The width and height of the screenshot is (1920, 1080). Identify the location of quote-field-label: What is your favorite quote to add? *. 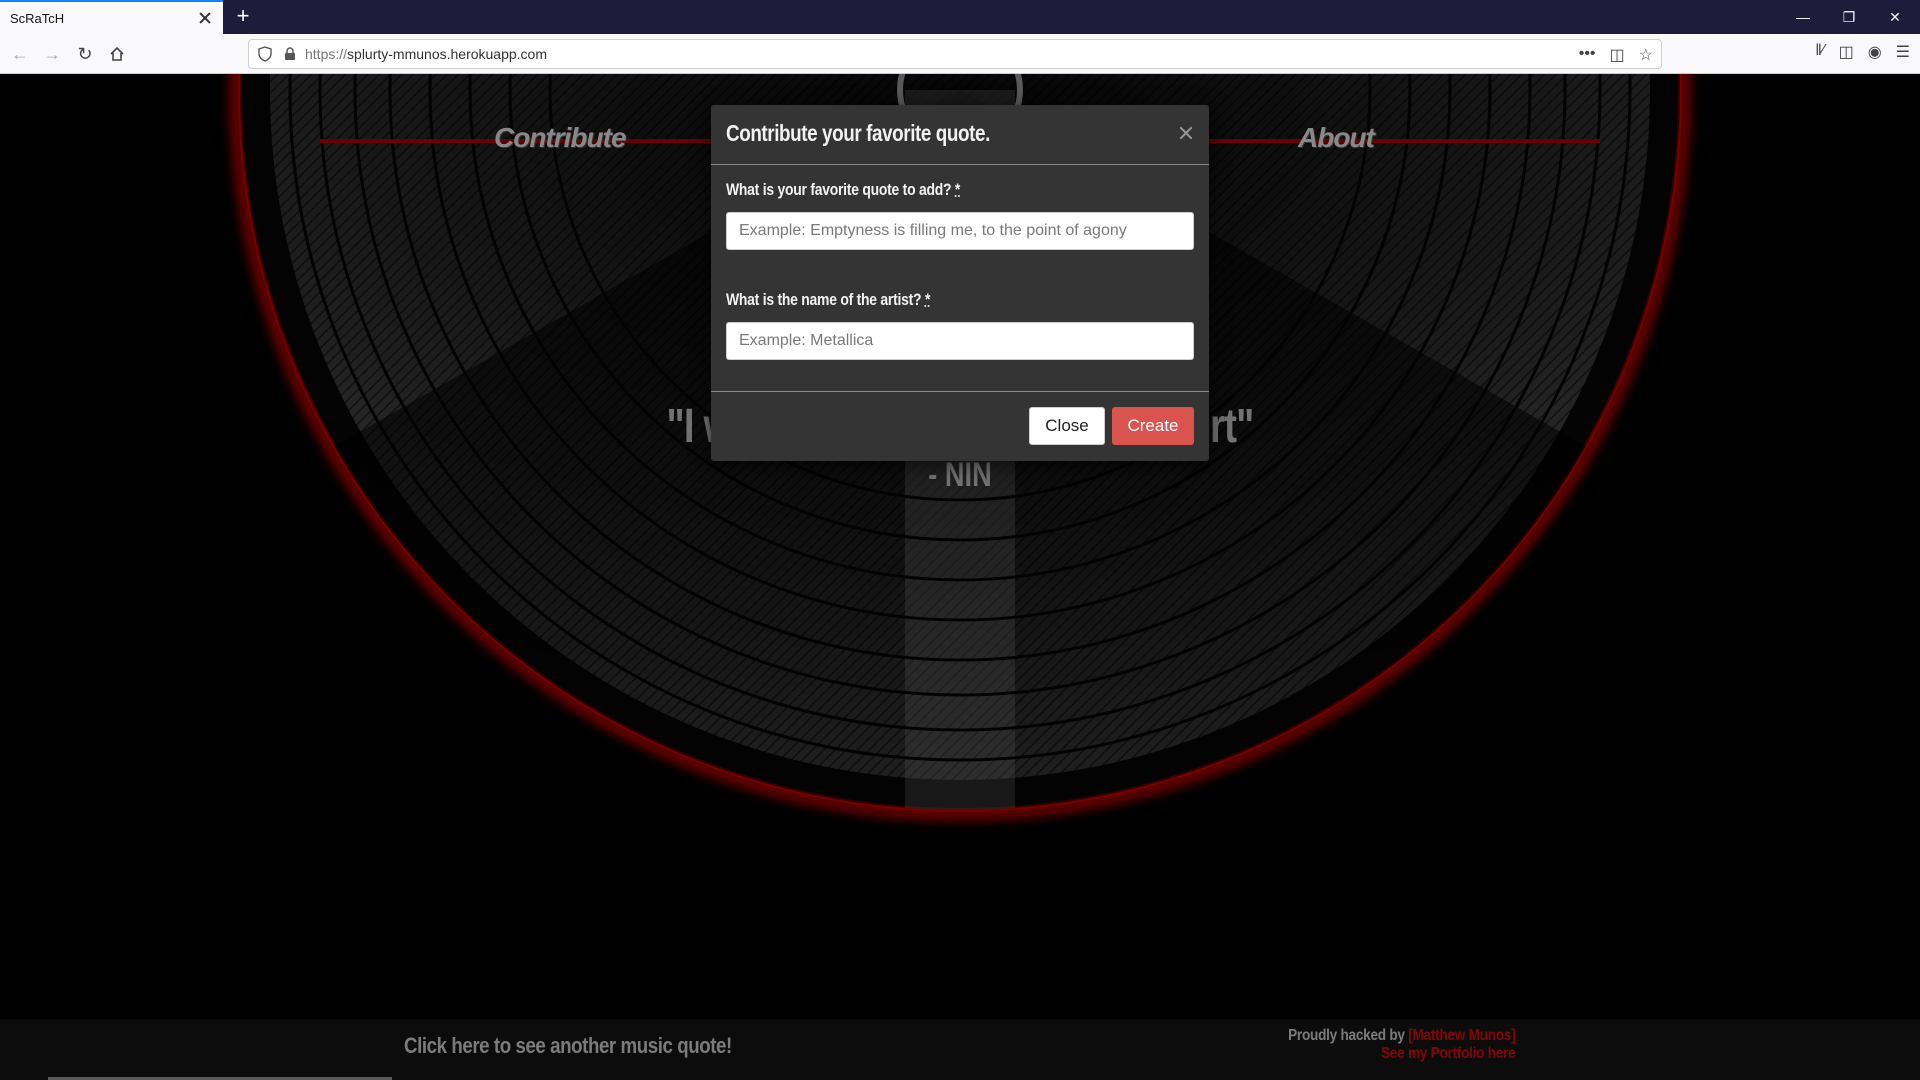
(843, 189).